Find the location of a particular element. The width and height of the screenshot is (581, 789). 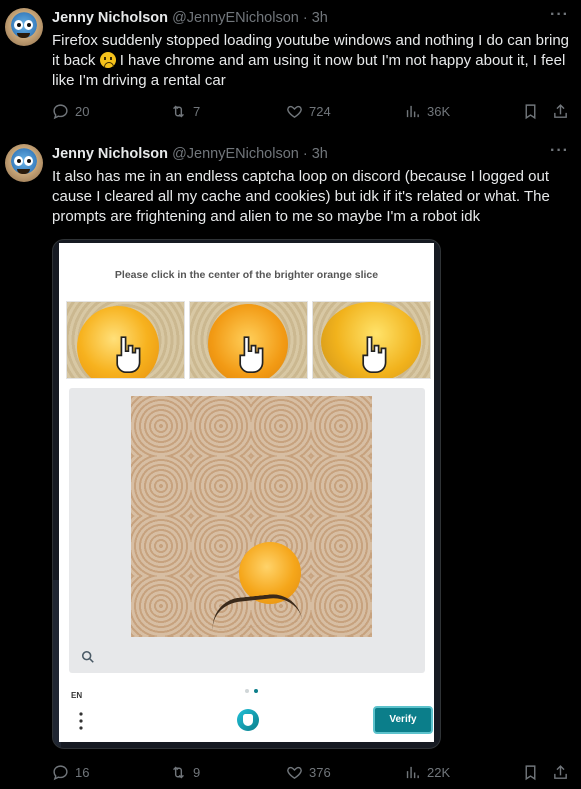

pagination-dots is located at coordinates (251, 691).